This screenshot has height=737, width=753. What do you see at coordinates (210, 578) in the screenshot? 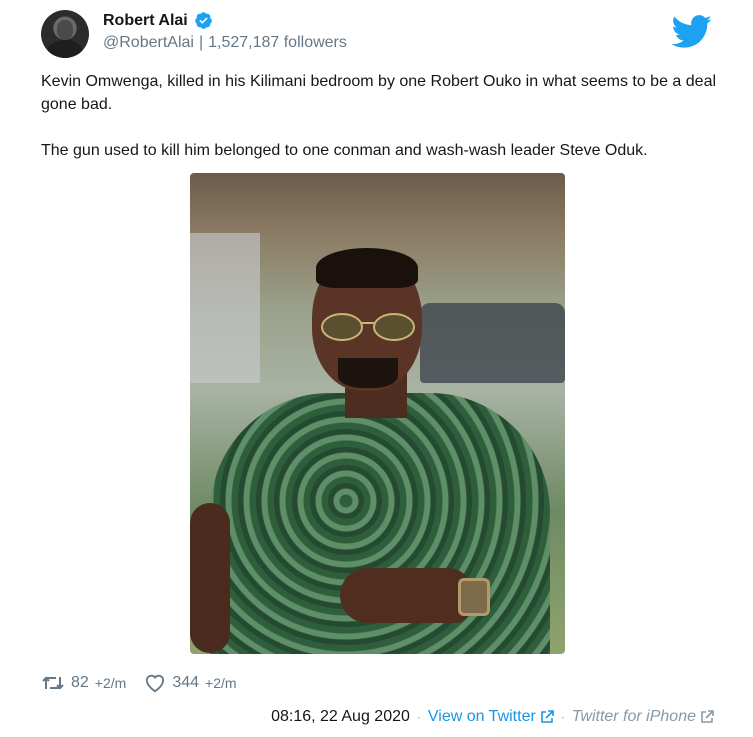
I see `photo-arm` at bounding box center [210, 578].